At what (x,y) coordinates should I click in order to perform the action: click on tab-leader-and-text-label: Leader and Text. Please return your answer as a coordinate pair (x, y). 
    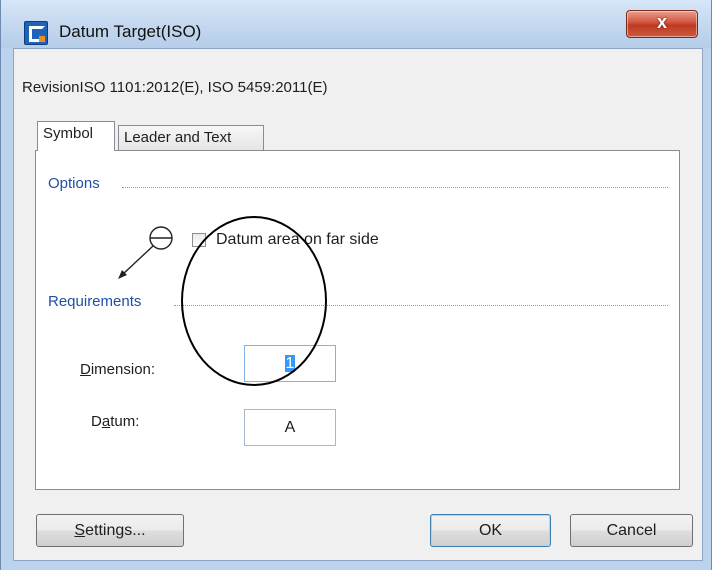
    Looking at the image, I should click on (178, 137).